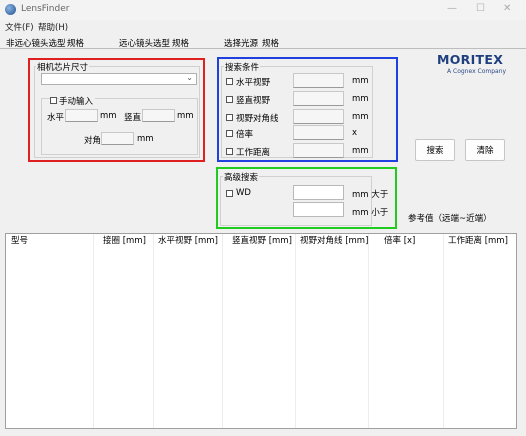  Describe the element at coordinates (229, 99) in the screenshot. I see `vfov-checkbox` at that location.